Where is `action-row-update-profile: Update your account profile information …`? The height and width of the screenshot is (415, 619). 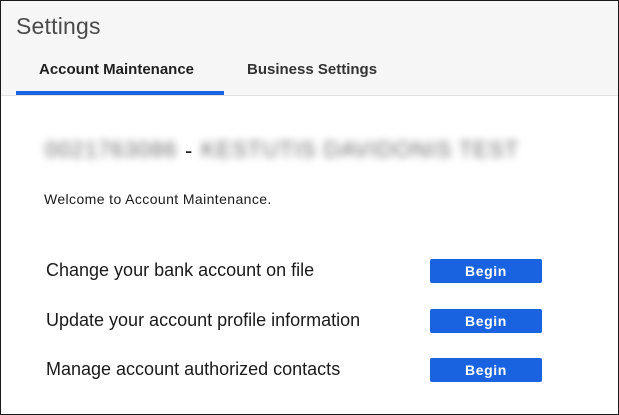 action-row-update-profile: Update your account profile information … is located at coordinates (296, 322).